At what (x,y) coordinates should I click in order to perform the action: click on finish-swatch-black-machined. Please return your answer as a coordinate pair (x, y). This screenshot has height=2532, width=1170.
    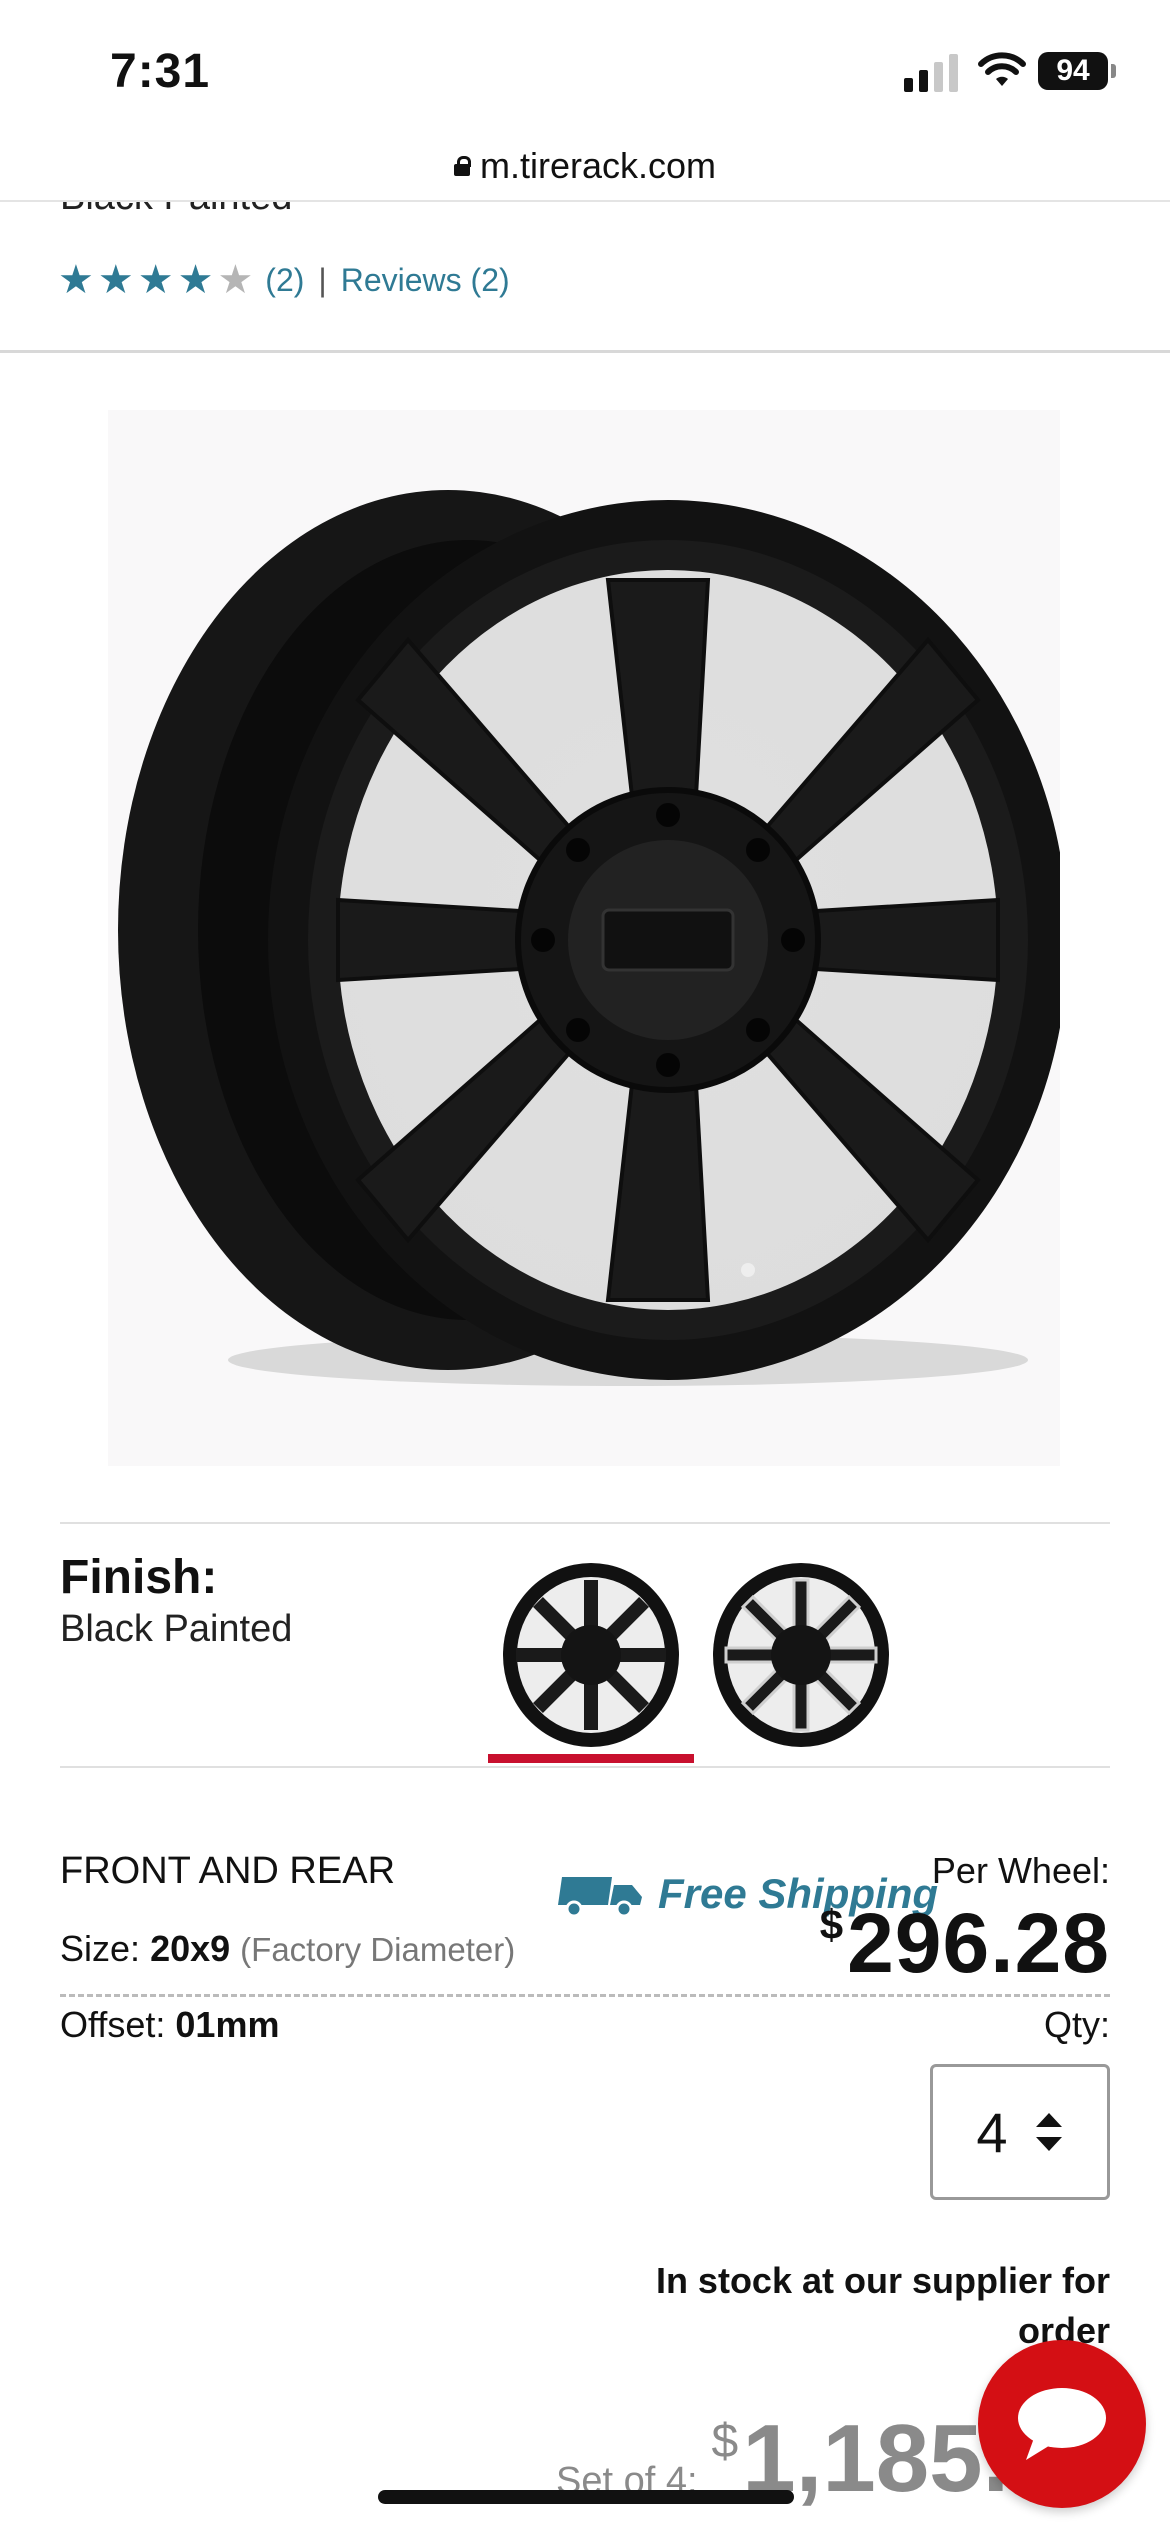
    Looking at the image, I should click on (801, 1655).